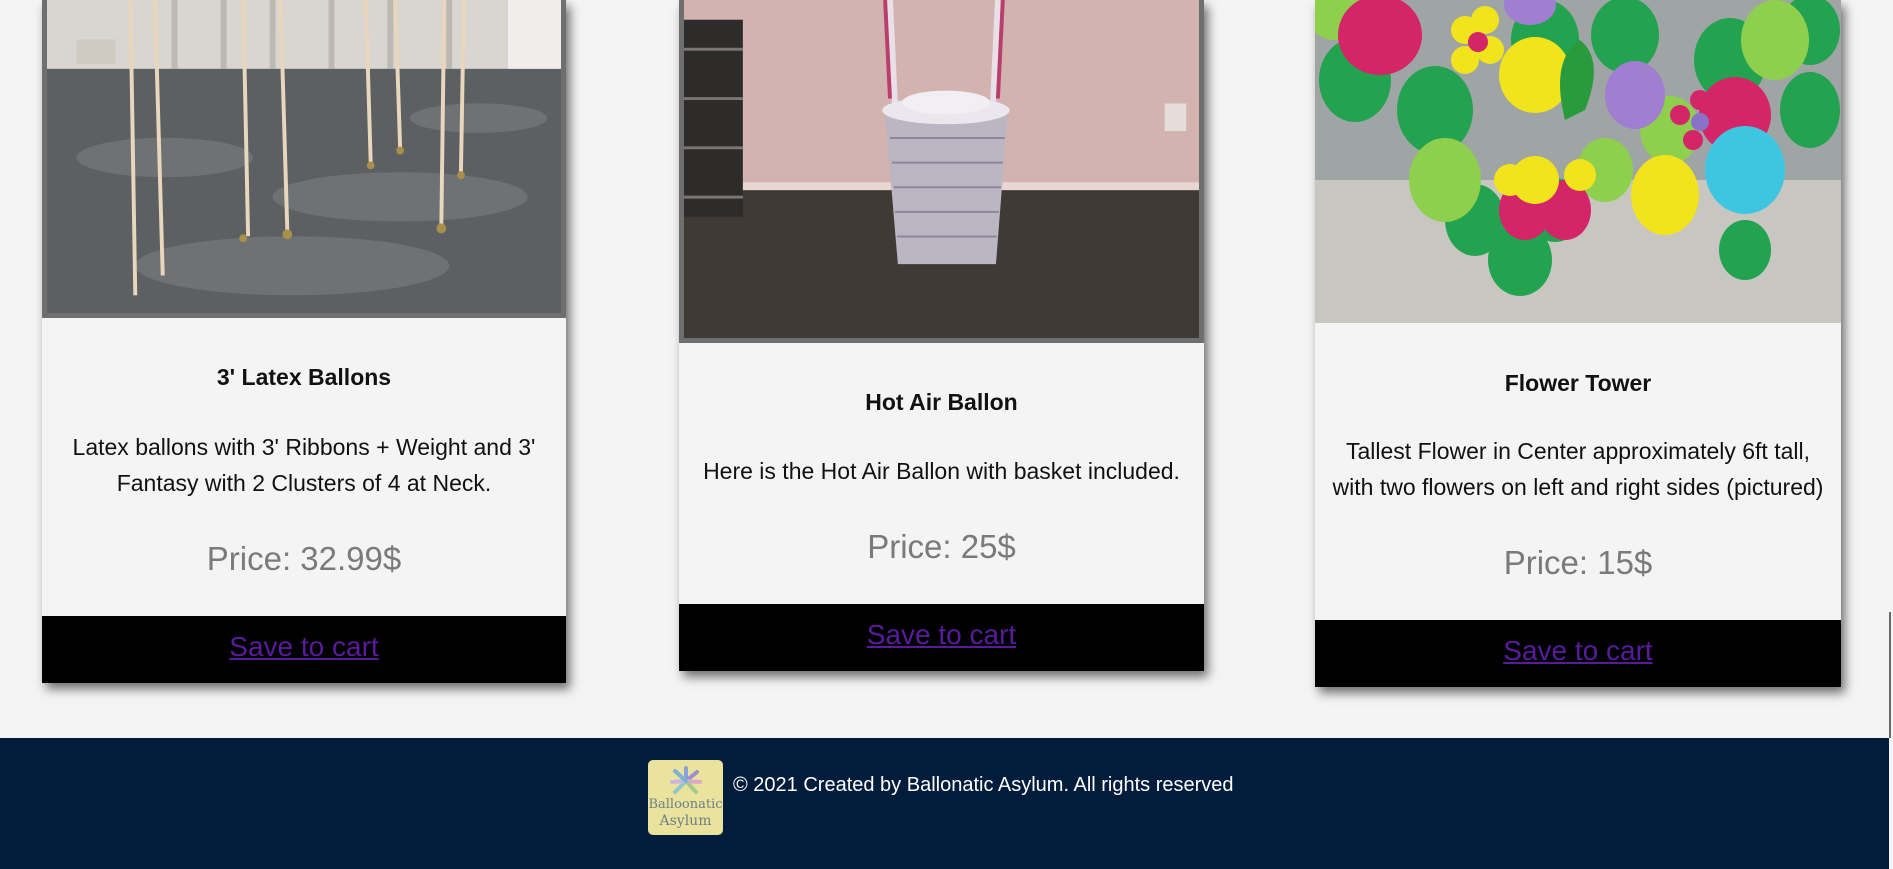 The image size is (1893, 869). I want to click on logo-text-line2: Asylum, so click(685, 821).